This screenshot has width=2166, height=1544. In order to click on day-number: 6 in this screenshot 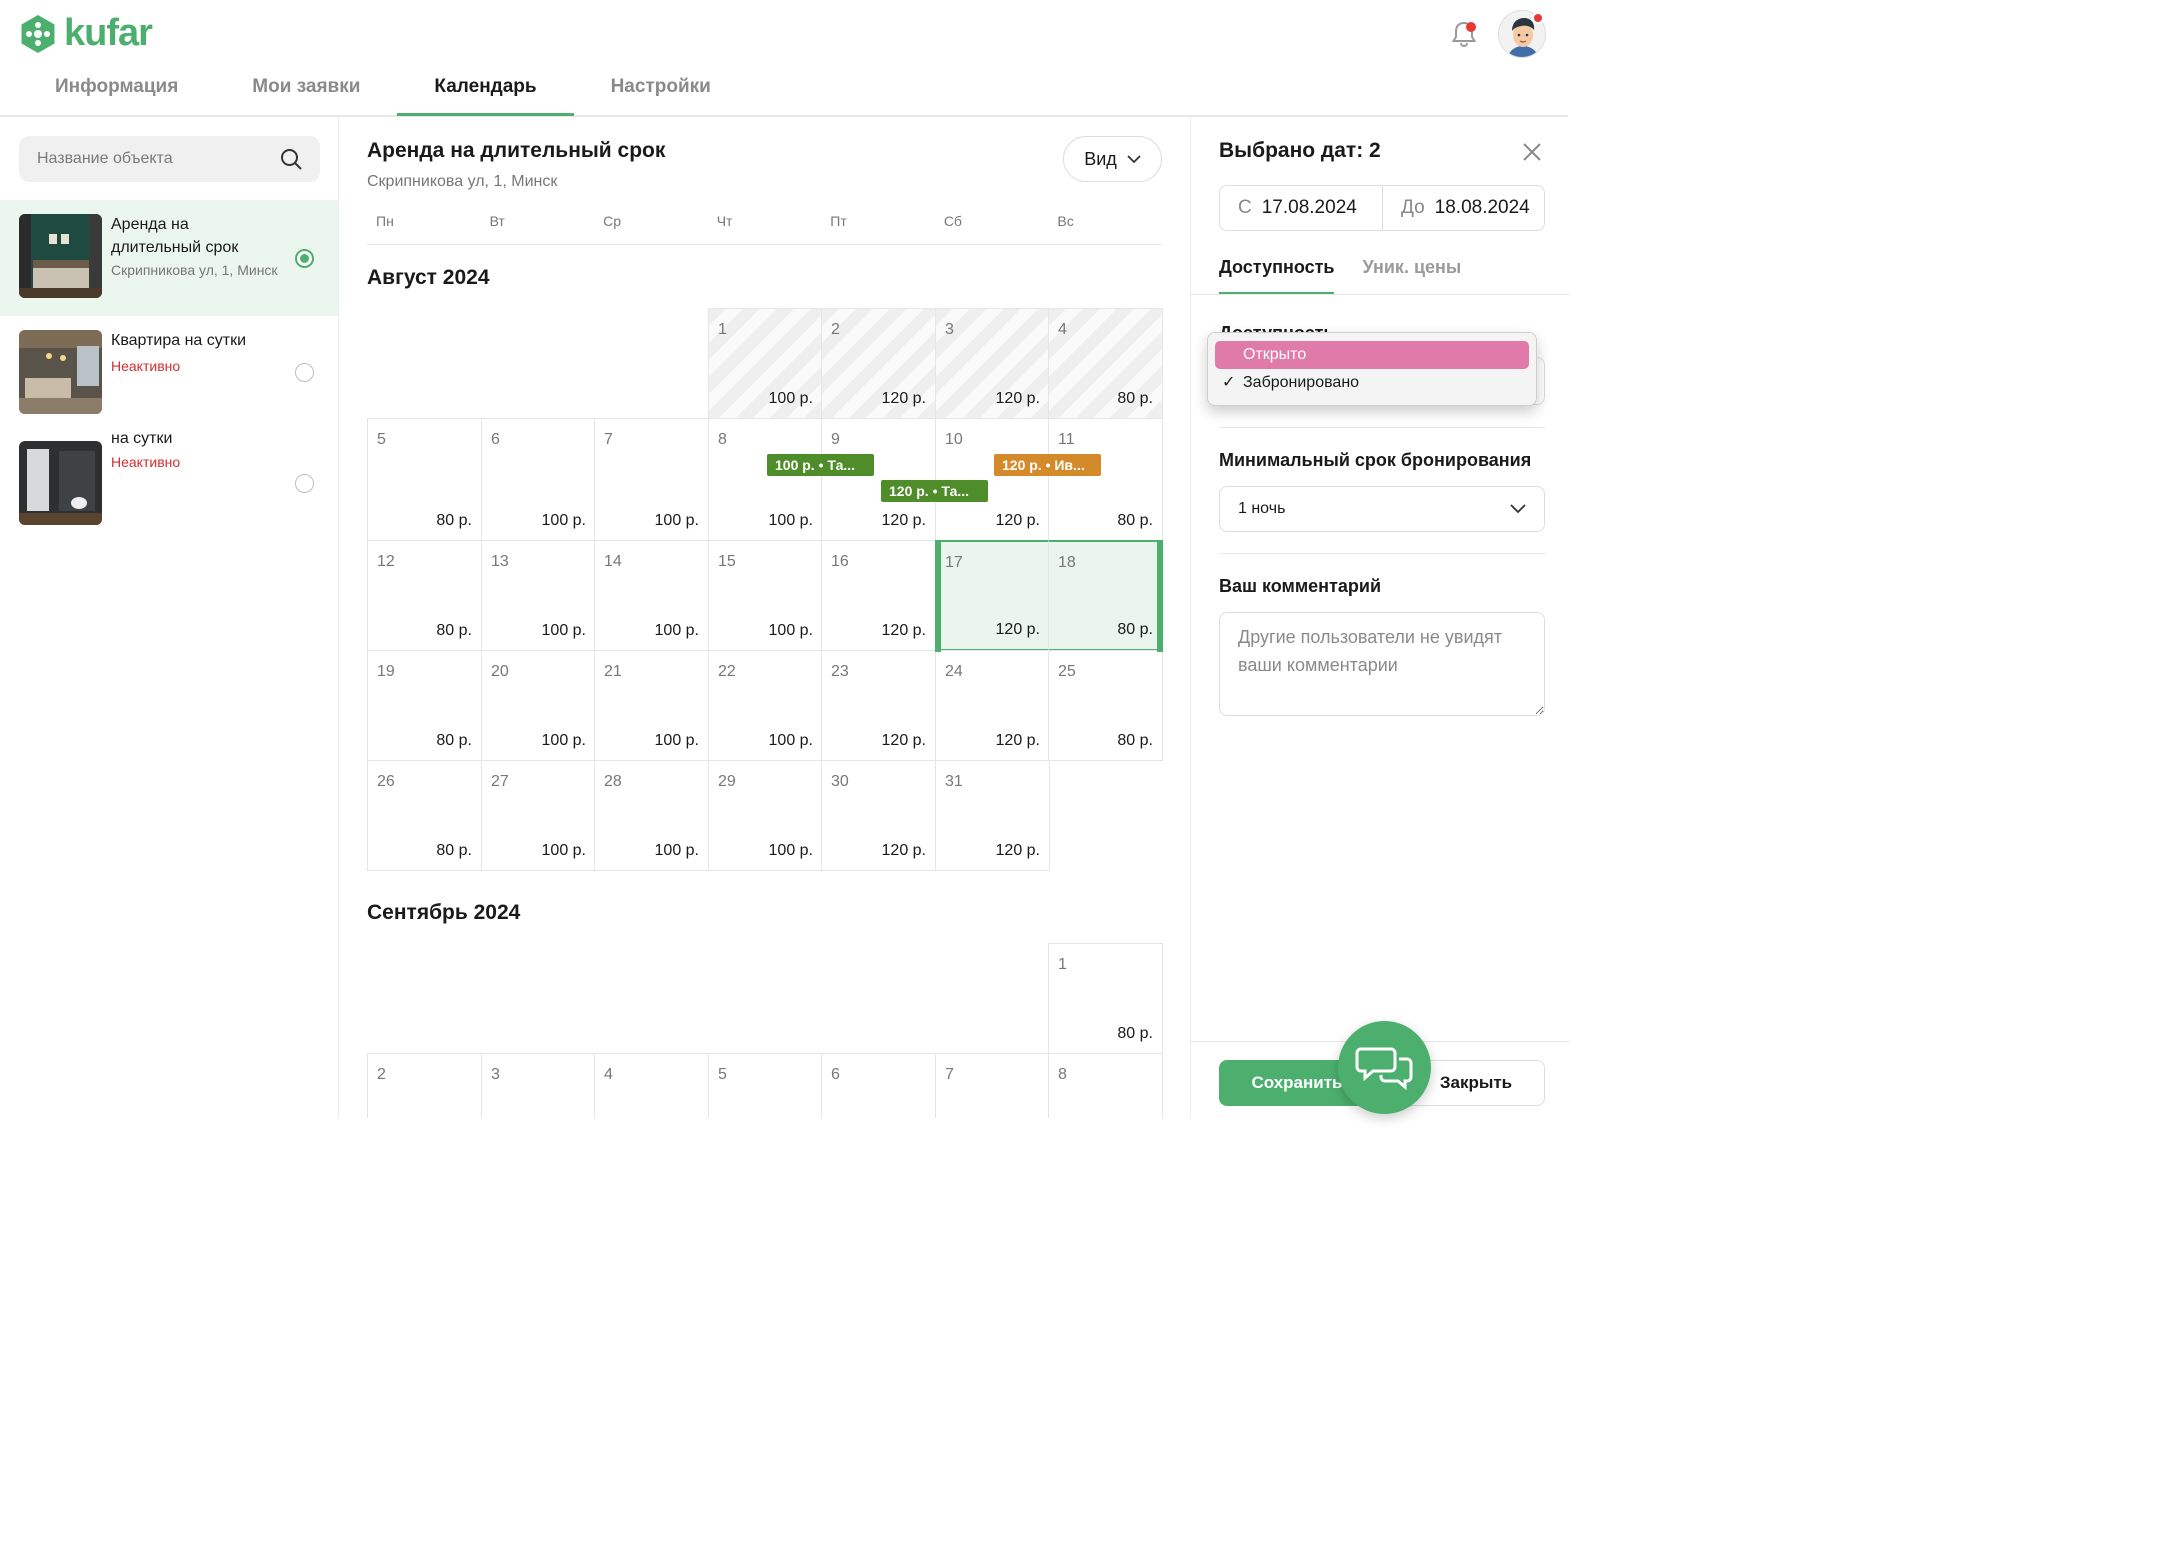, I will do `click(495, 439)`.